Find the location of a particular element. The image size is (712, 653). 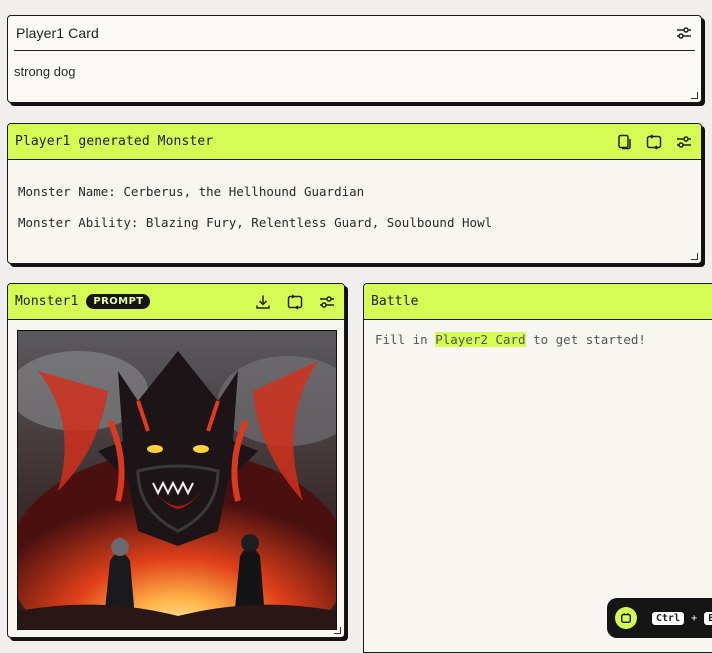

player1-card-input: strong dog is located at coordinates (44, 71).